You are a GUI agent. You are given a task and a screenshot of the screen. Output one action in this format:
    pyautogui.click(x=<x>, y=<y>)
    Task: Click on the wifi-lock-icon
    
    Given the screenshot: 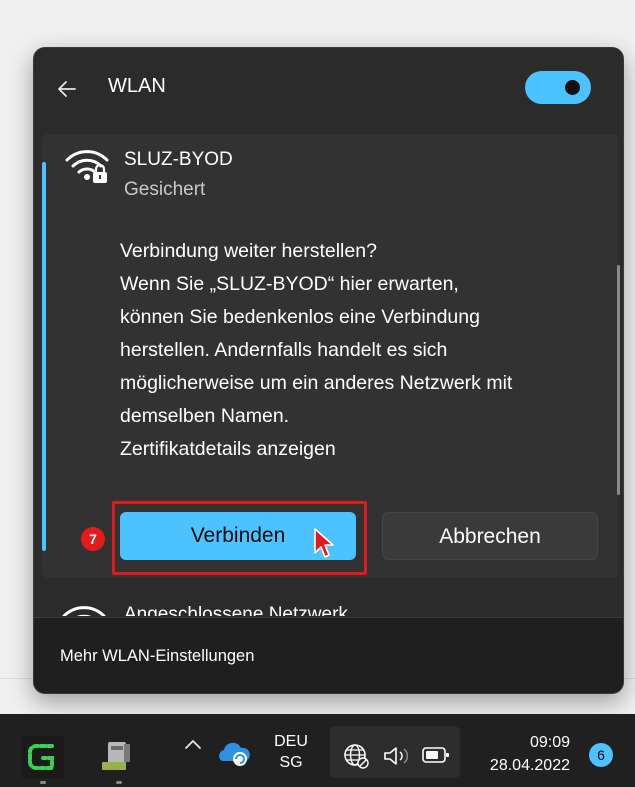 What is the action you would take?
    pyautogui.click(x=87, y=166)
    